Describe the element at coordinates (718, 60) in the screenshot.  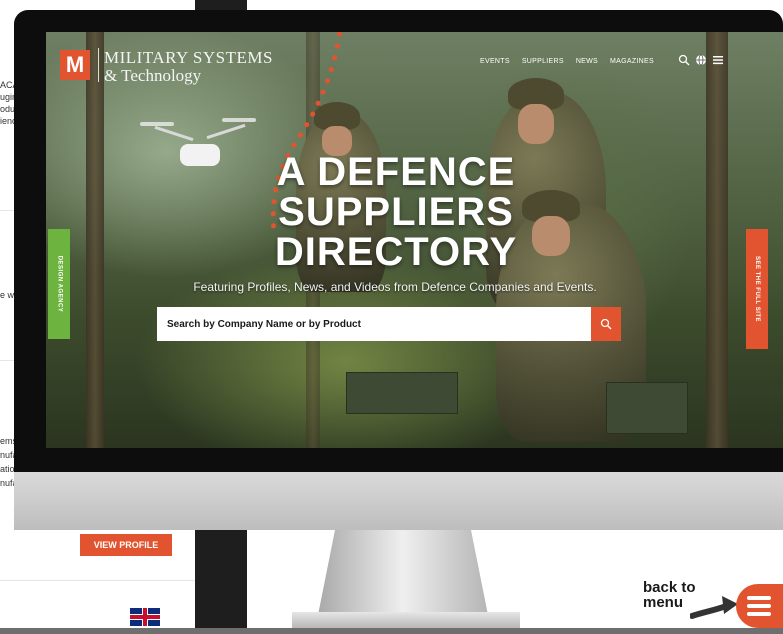
I see `hamburger-icon` at that location.